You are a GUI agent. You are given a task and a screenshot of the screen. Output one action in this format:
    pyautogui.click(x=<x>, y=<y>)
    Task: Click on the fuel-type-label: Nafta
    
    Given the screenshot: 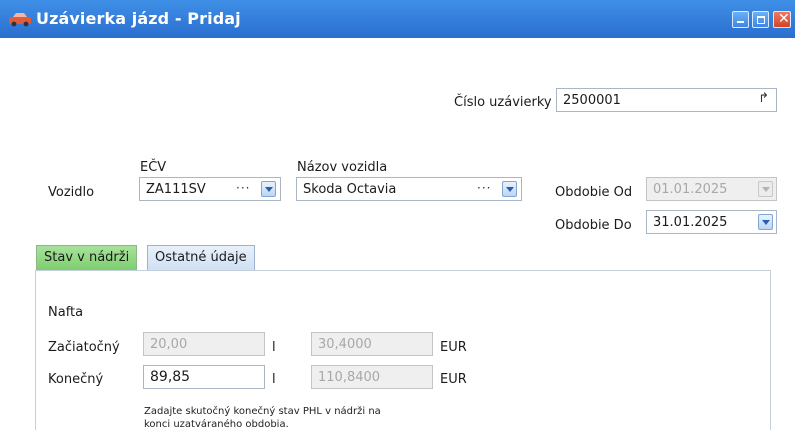 What is the action you would take?
    pyautogui.click(x=66, y=312)
    